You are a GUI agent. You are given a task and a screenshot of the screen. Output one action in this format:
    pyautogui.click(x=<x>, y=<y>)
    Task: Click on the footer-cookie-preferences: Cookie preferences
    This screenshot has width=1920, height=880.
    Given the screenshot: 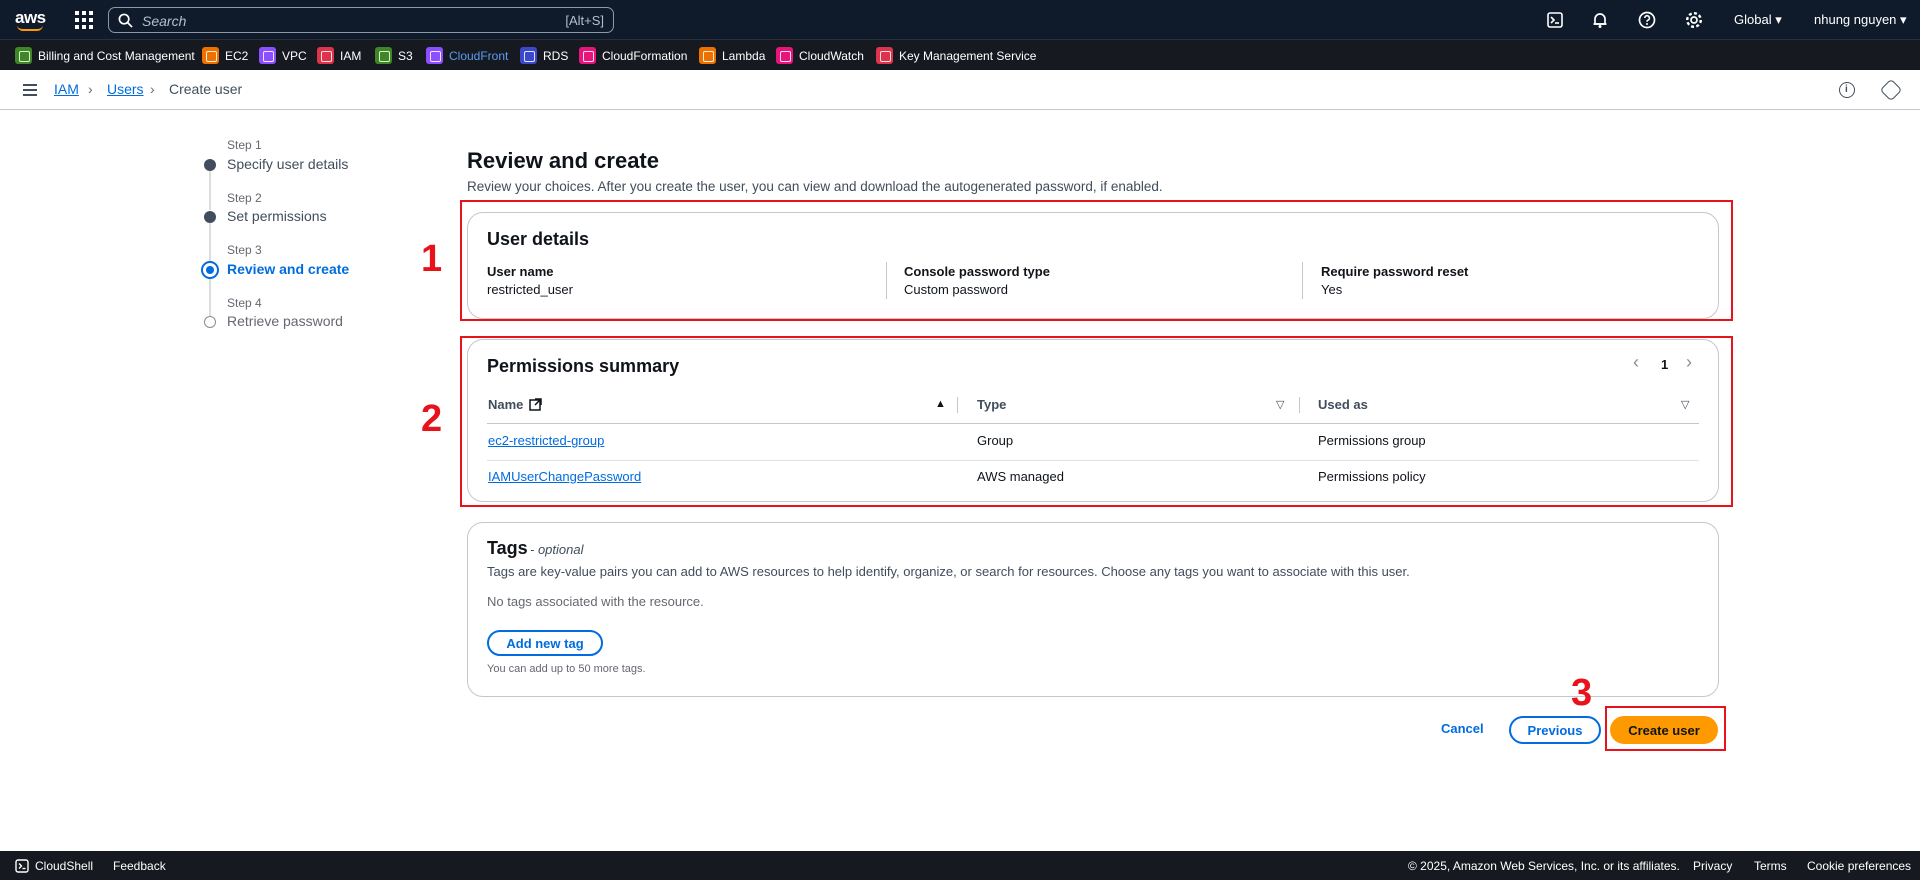 What is the action you would take?
    pyautogui.click(x=1859, y=866)
    